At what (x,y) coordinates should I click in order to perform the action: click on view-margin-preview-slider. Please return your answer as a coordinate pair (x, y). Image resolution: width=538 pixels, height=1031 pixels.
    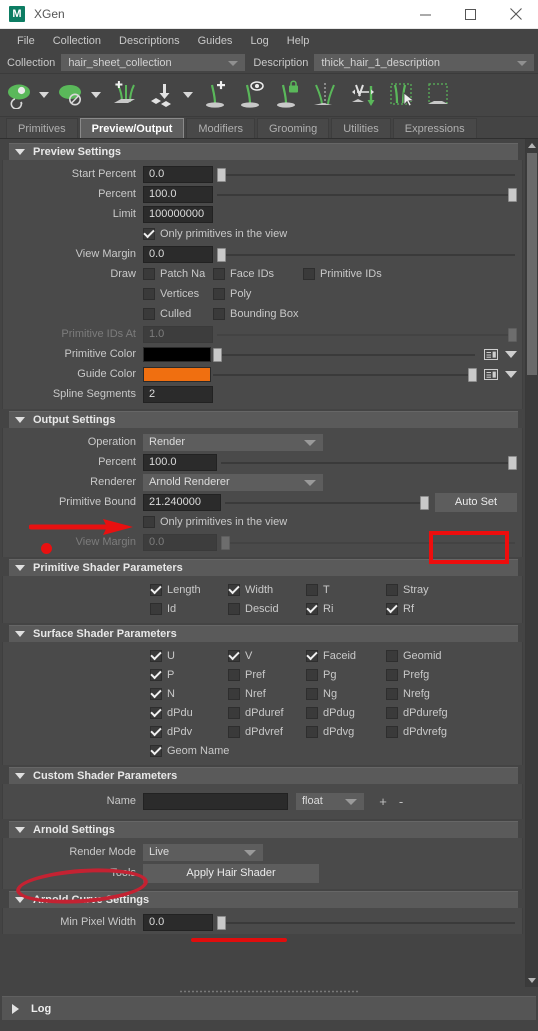
    Looking at the image, I should click on (367, 254).